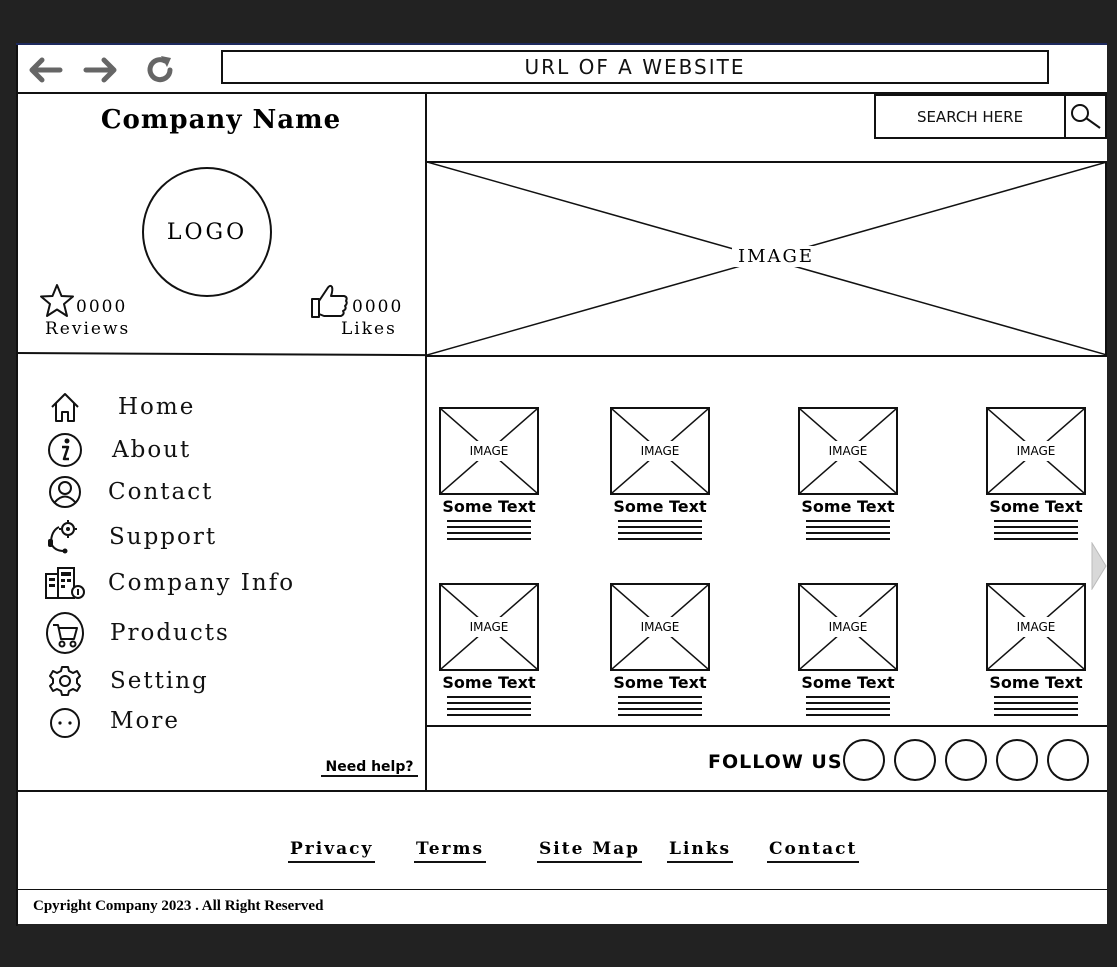  What do you see at coordinates (102, 307) in the screenshot?
I see `reviews-count: 0000` at bounding box center [102, 307].